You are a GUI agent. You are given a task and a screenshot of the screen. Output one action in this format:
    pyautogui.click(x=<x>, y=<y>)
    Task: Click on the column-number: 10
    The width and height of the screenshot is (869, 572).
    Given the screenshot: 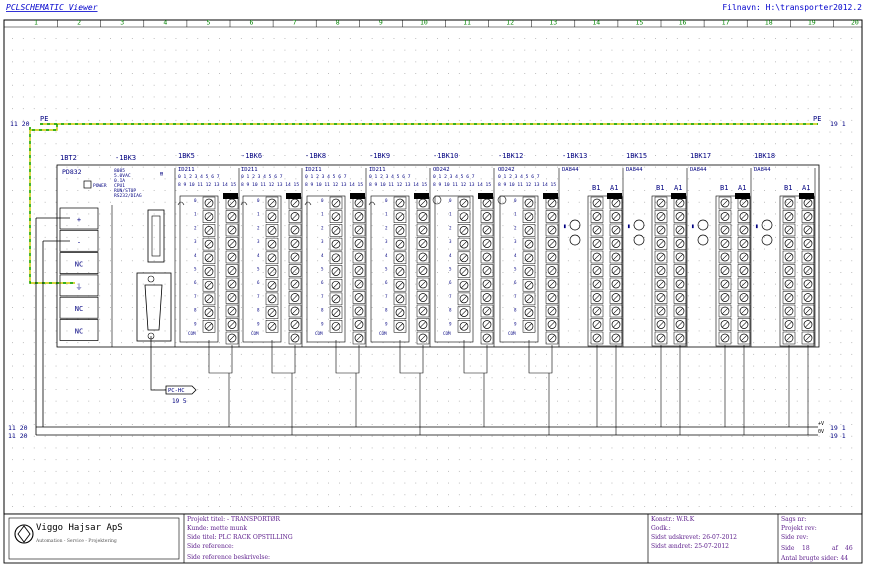 What is the action you would take?
    pyautogui.click(x=424, y=23)
    